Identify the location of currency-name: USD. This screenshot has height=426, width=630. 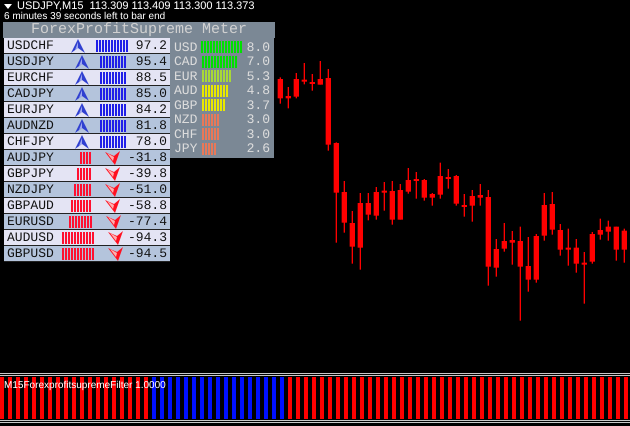
(186, 47).